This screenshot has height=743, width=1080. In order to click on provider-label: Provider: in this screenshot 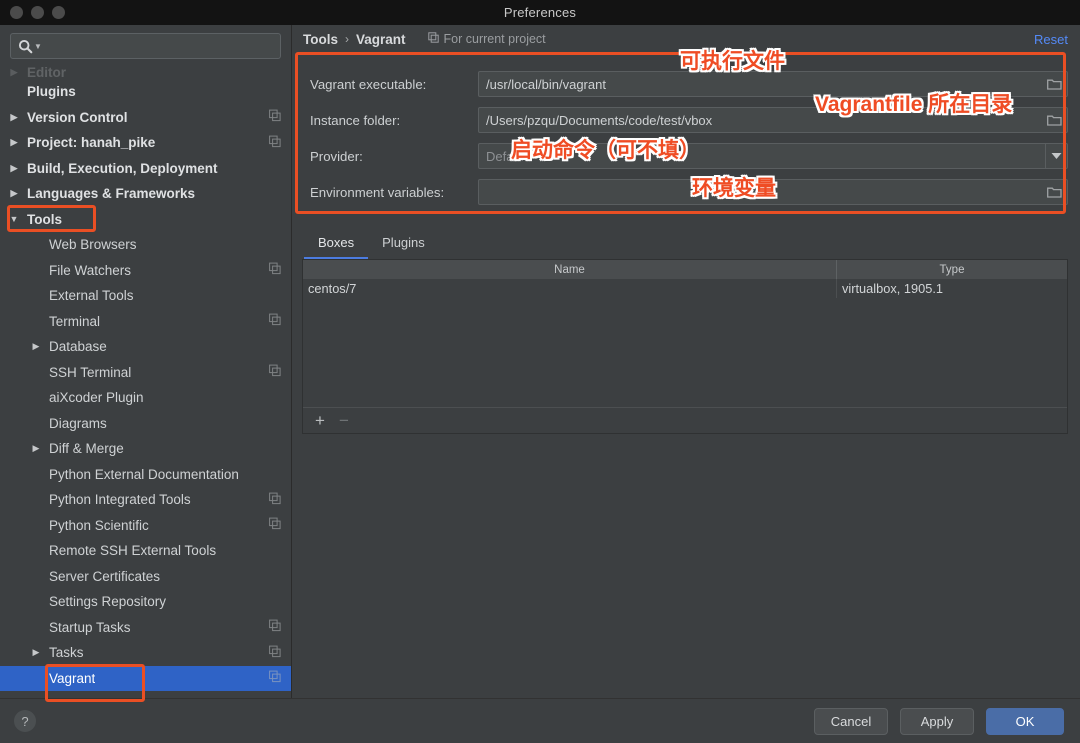, I will do `click(336, 156)`.